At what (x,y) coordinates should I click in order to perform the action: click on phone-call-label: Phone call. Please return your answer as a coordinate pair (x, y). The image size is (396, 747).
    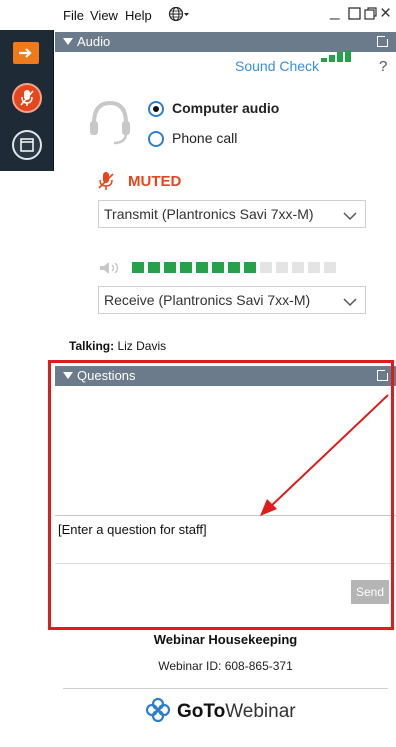
    Looking at the image, I should click on (204, 138).